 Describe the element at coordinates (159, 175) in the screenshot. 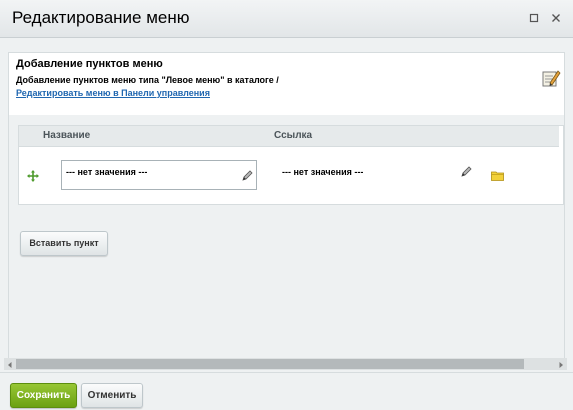

I see `item-name-input: --- нет значения ---` at that location.